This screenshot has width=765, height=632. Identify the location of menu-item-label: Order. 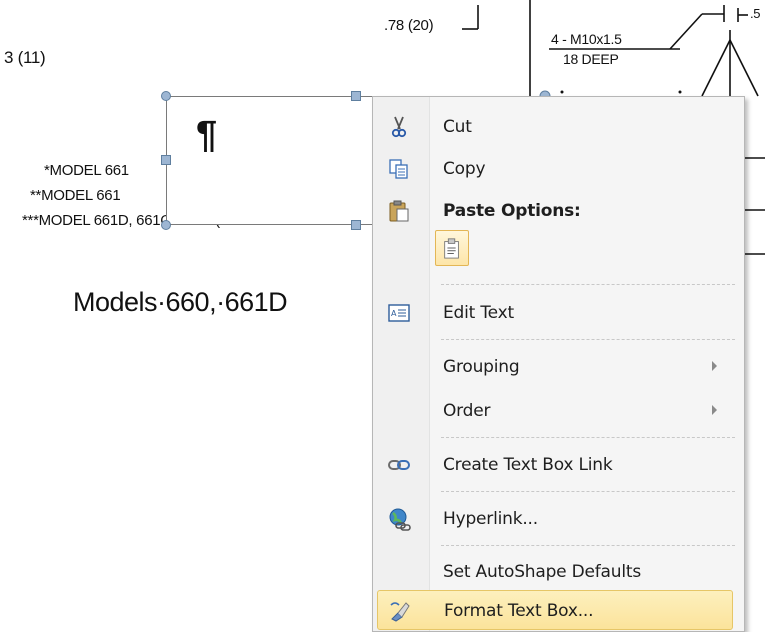
(467, 411).